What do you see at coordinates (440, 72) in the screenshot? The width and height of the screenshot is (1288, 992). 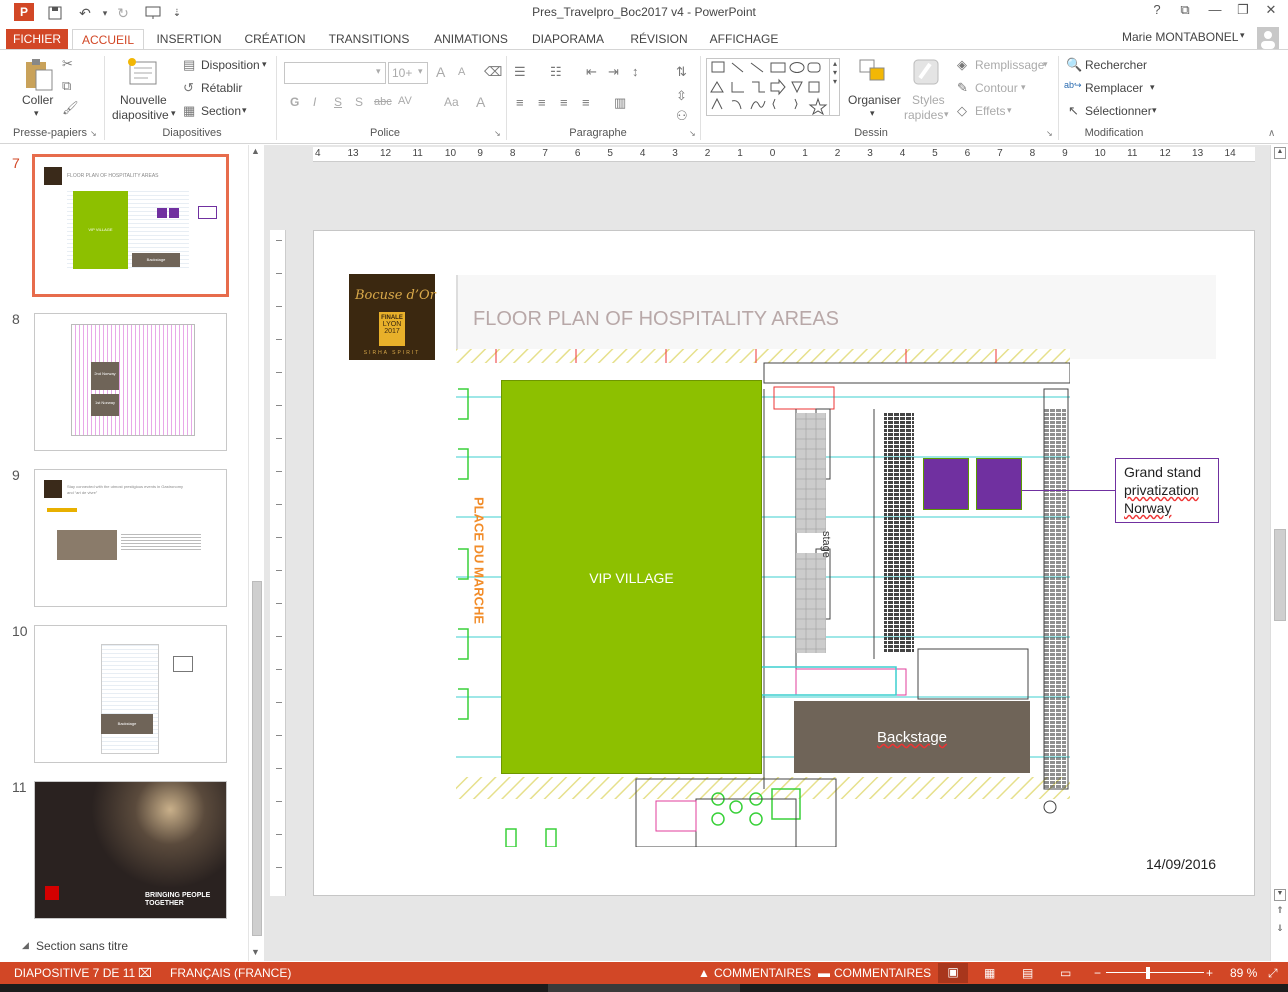 I see `grow-font-icon: A` at bounding box center [440, 72].